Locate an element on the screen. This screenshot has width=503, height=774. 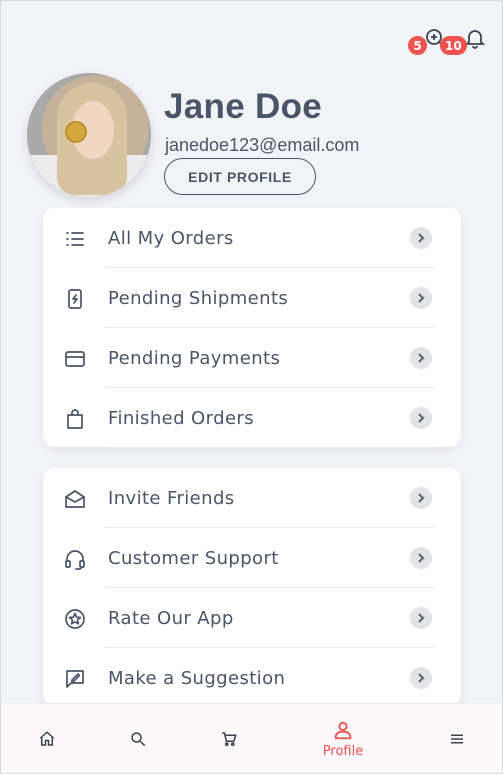
cart-icon is located at coordinates (229, 739).